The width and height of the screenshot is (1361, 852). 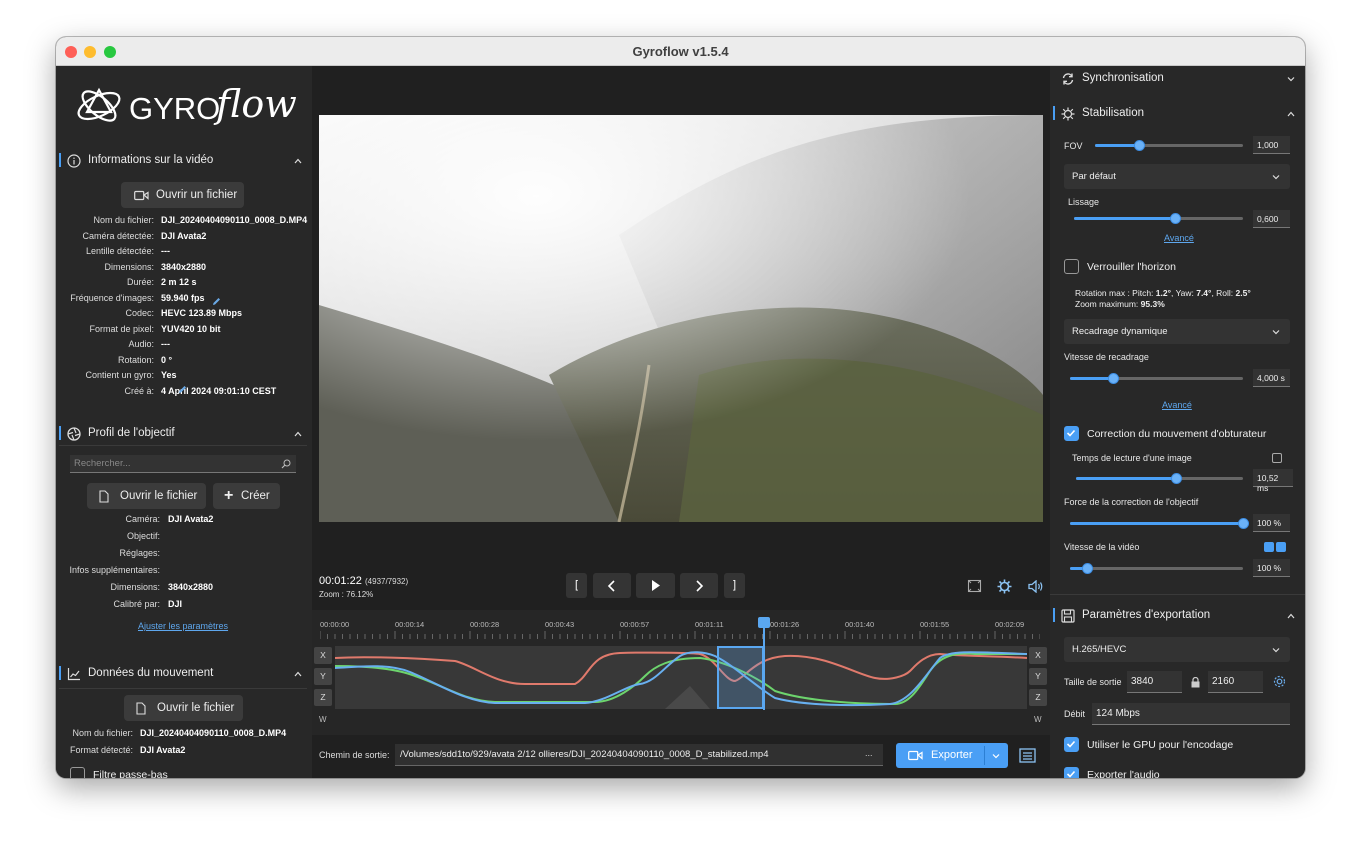 I want to click on adjust-parameters-link: Ajuster les paramètres, so click(x=183, y=626).